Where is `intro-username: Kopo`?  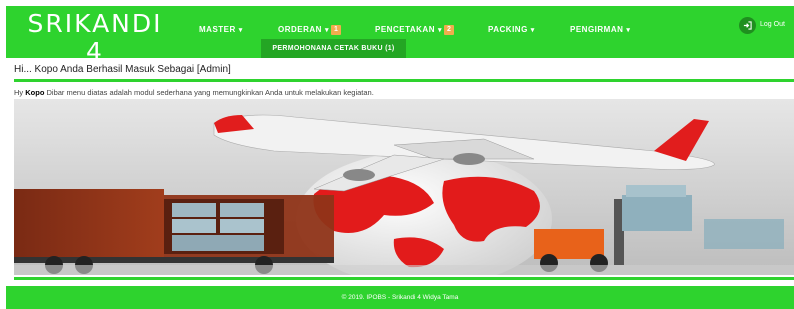
intro-username: Kopo is located at coordinates (35, 92).